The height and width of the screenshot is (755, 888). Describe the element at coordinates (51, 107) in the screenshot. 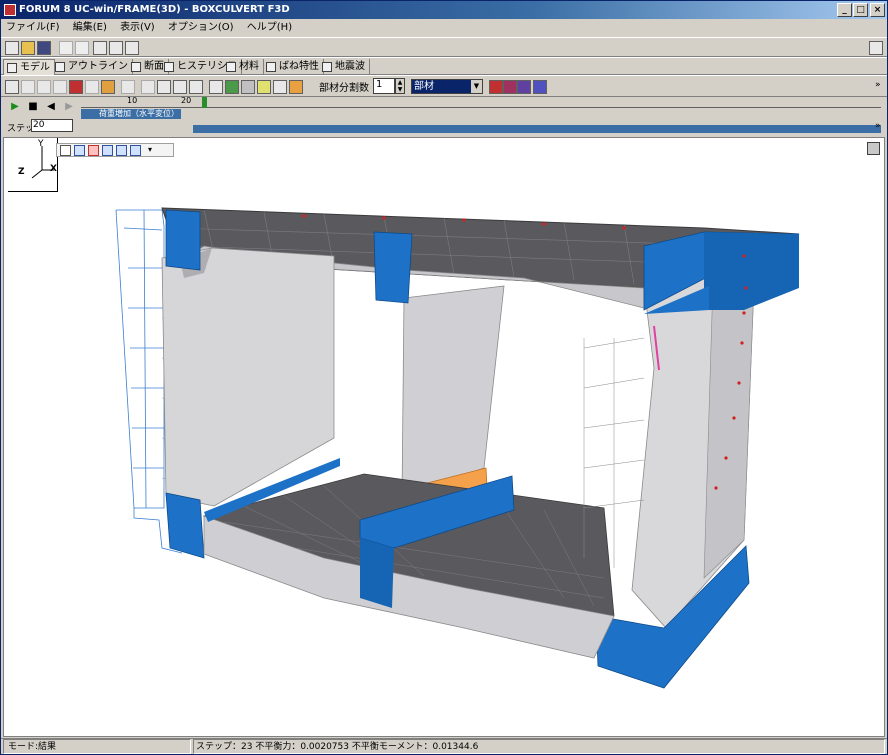

I see `step-back-icon: ◀` at that location.